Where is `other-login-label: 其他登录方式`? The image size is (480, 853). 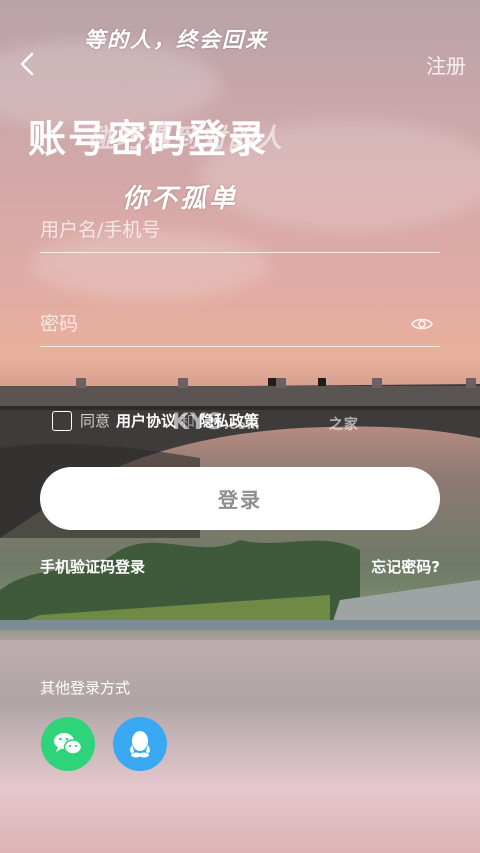
other-login-label: 其他登录方式 is located at coordinates (85, 688).